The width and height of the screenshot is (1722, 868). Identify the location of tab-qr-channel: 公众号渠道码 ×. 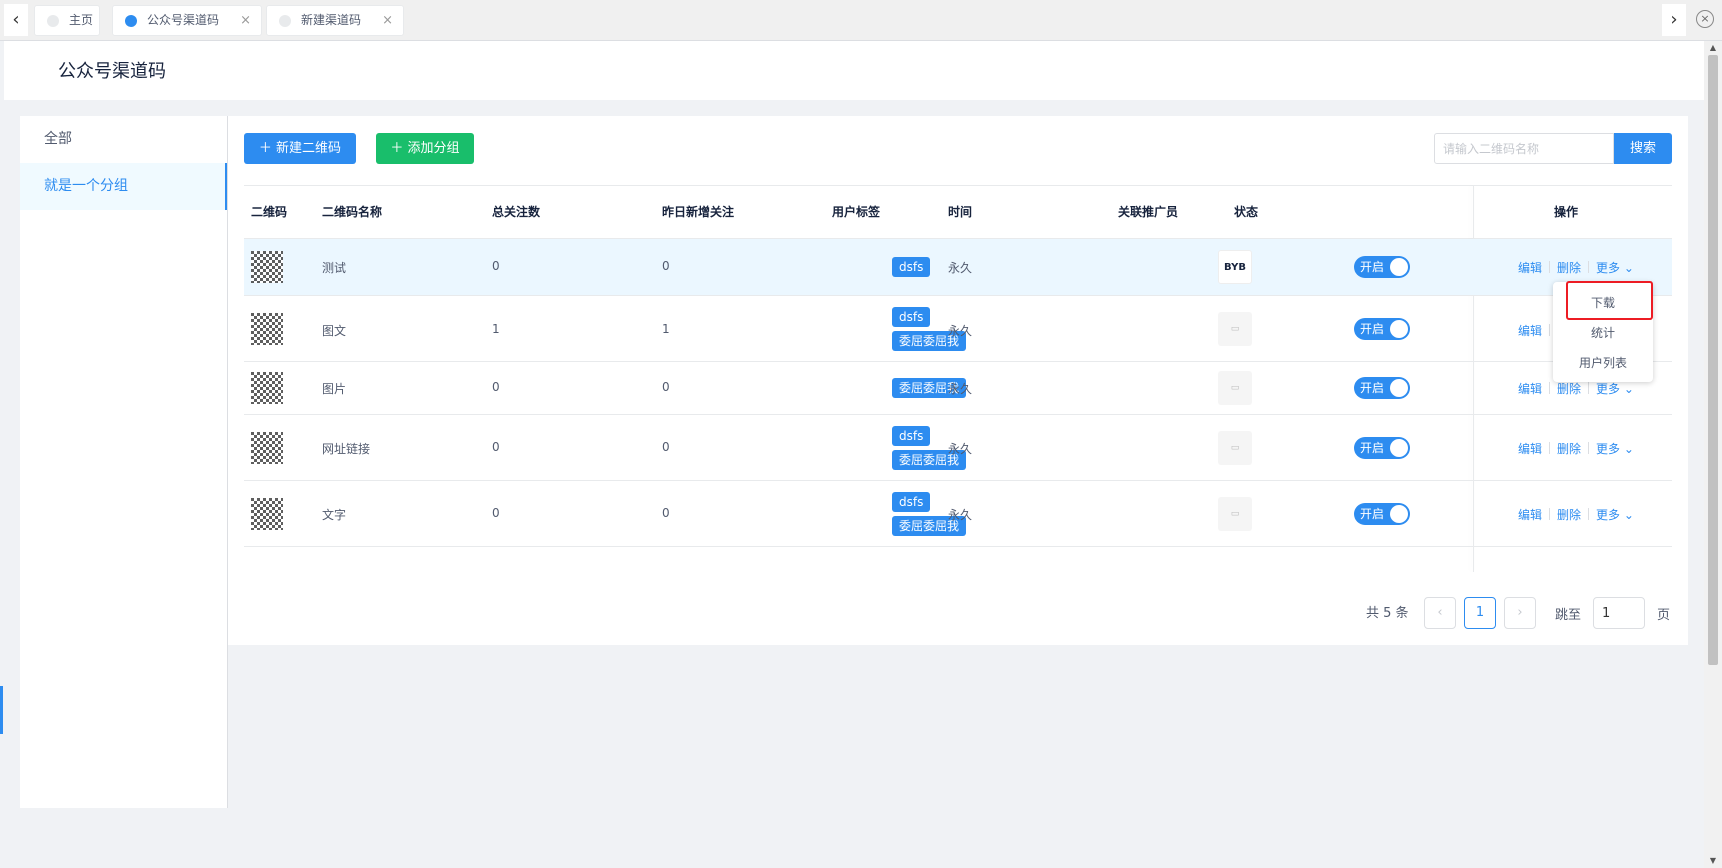
(187, 20).